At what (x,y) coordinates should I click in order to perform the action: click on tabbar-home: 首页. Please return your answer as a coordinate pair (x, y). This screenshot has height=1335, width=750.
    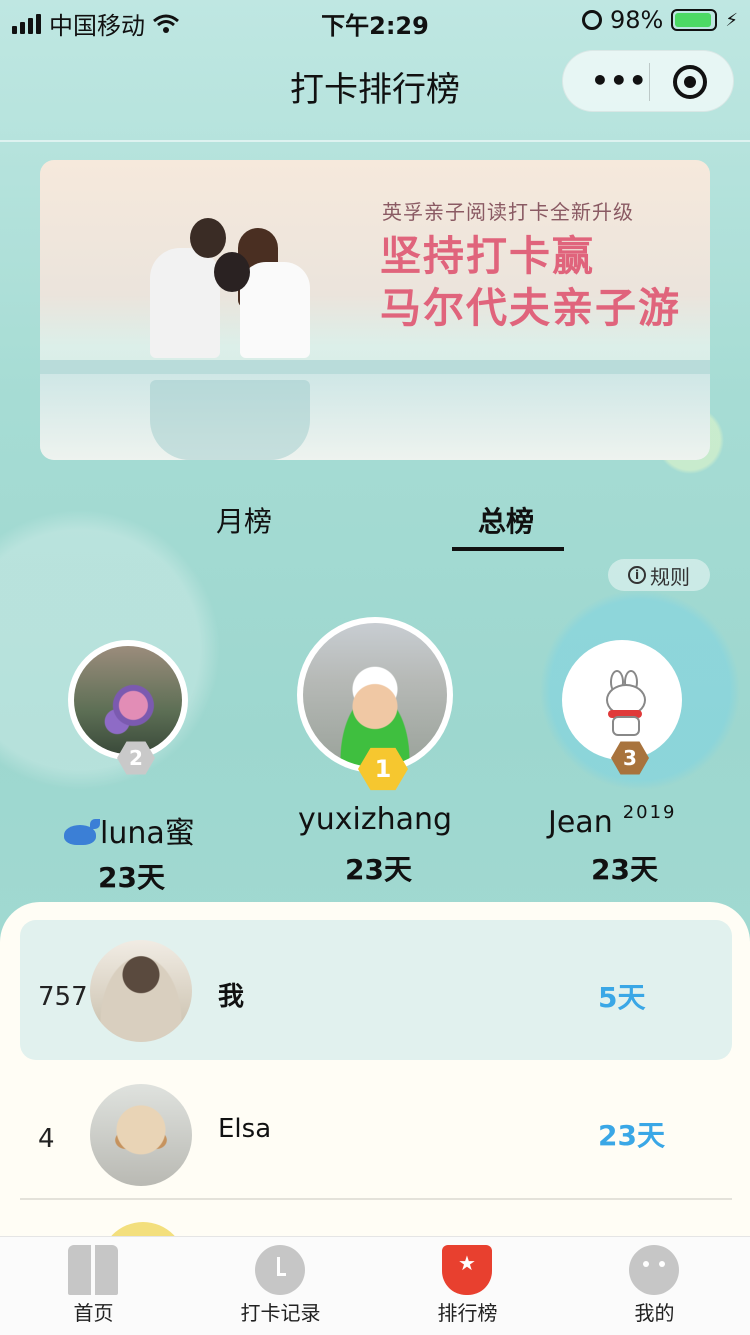
    Looking at the image, I should click on (93, 1286).